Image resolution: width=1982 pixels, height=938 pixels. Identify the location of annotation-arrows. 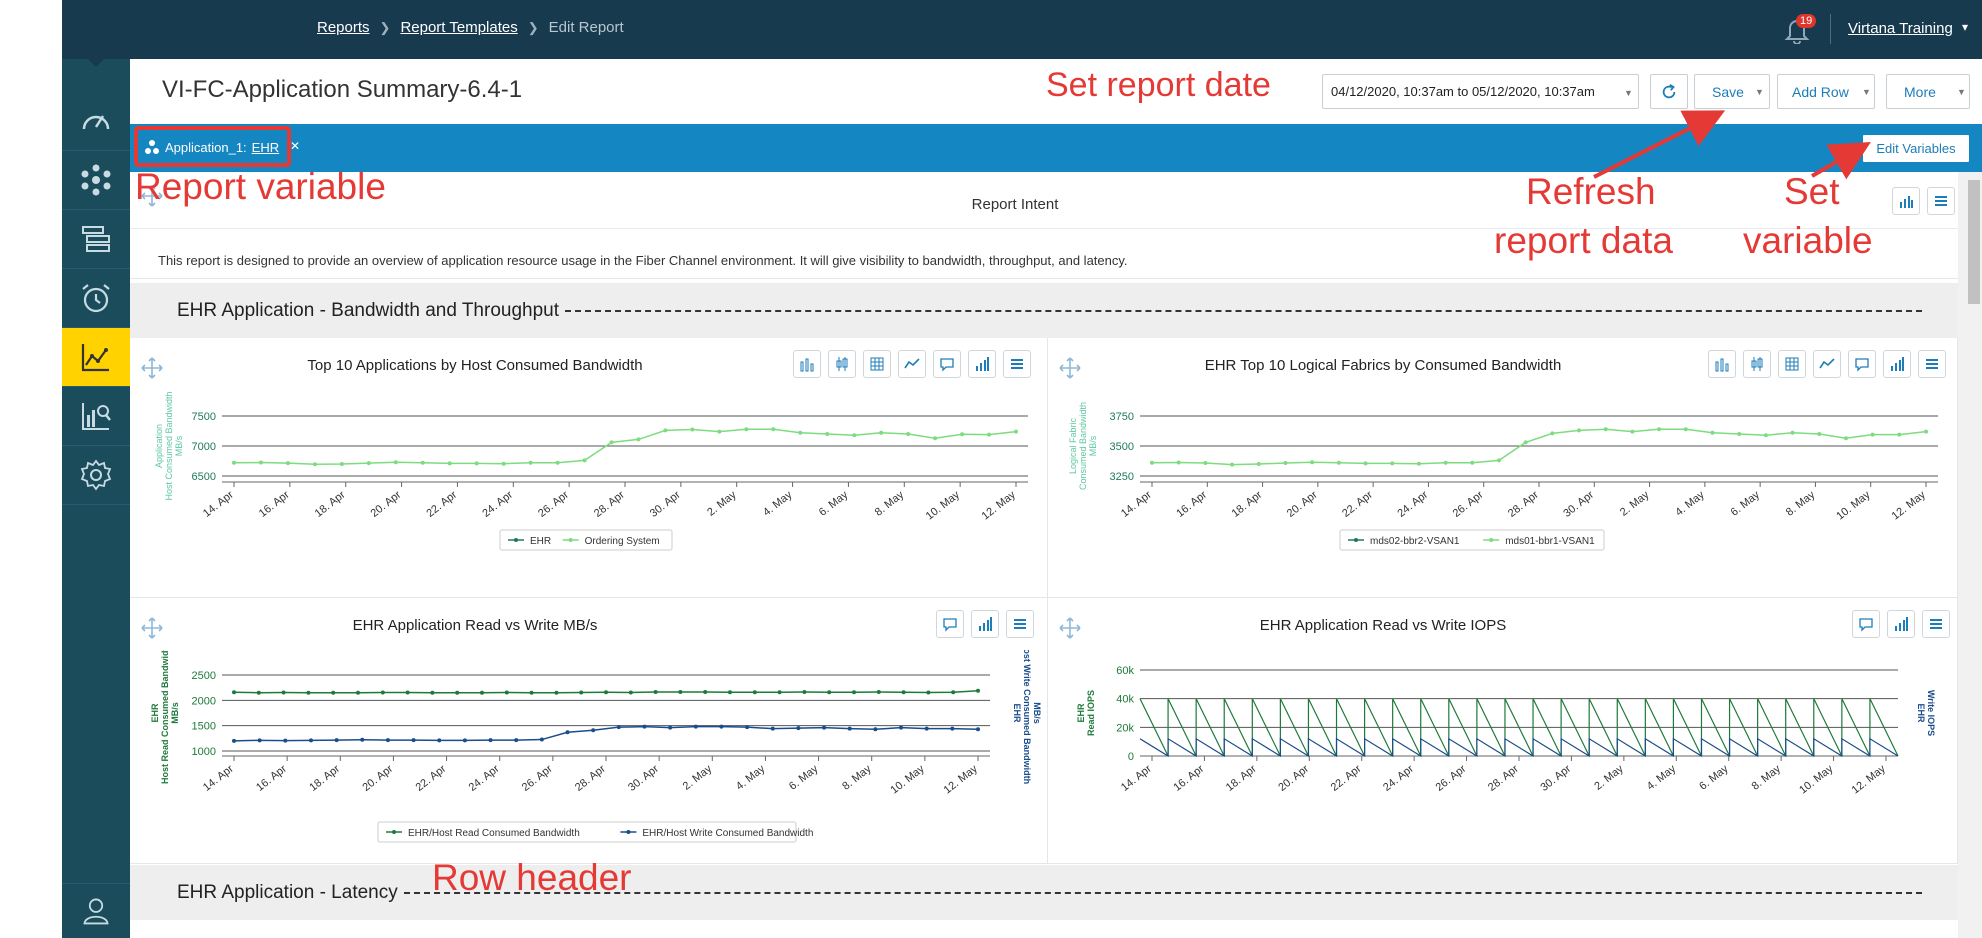
(1732, 145).